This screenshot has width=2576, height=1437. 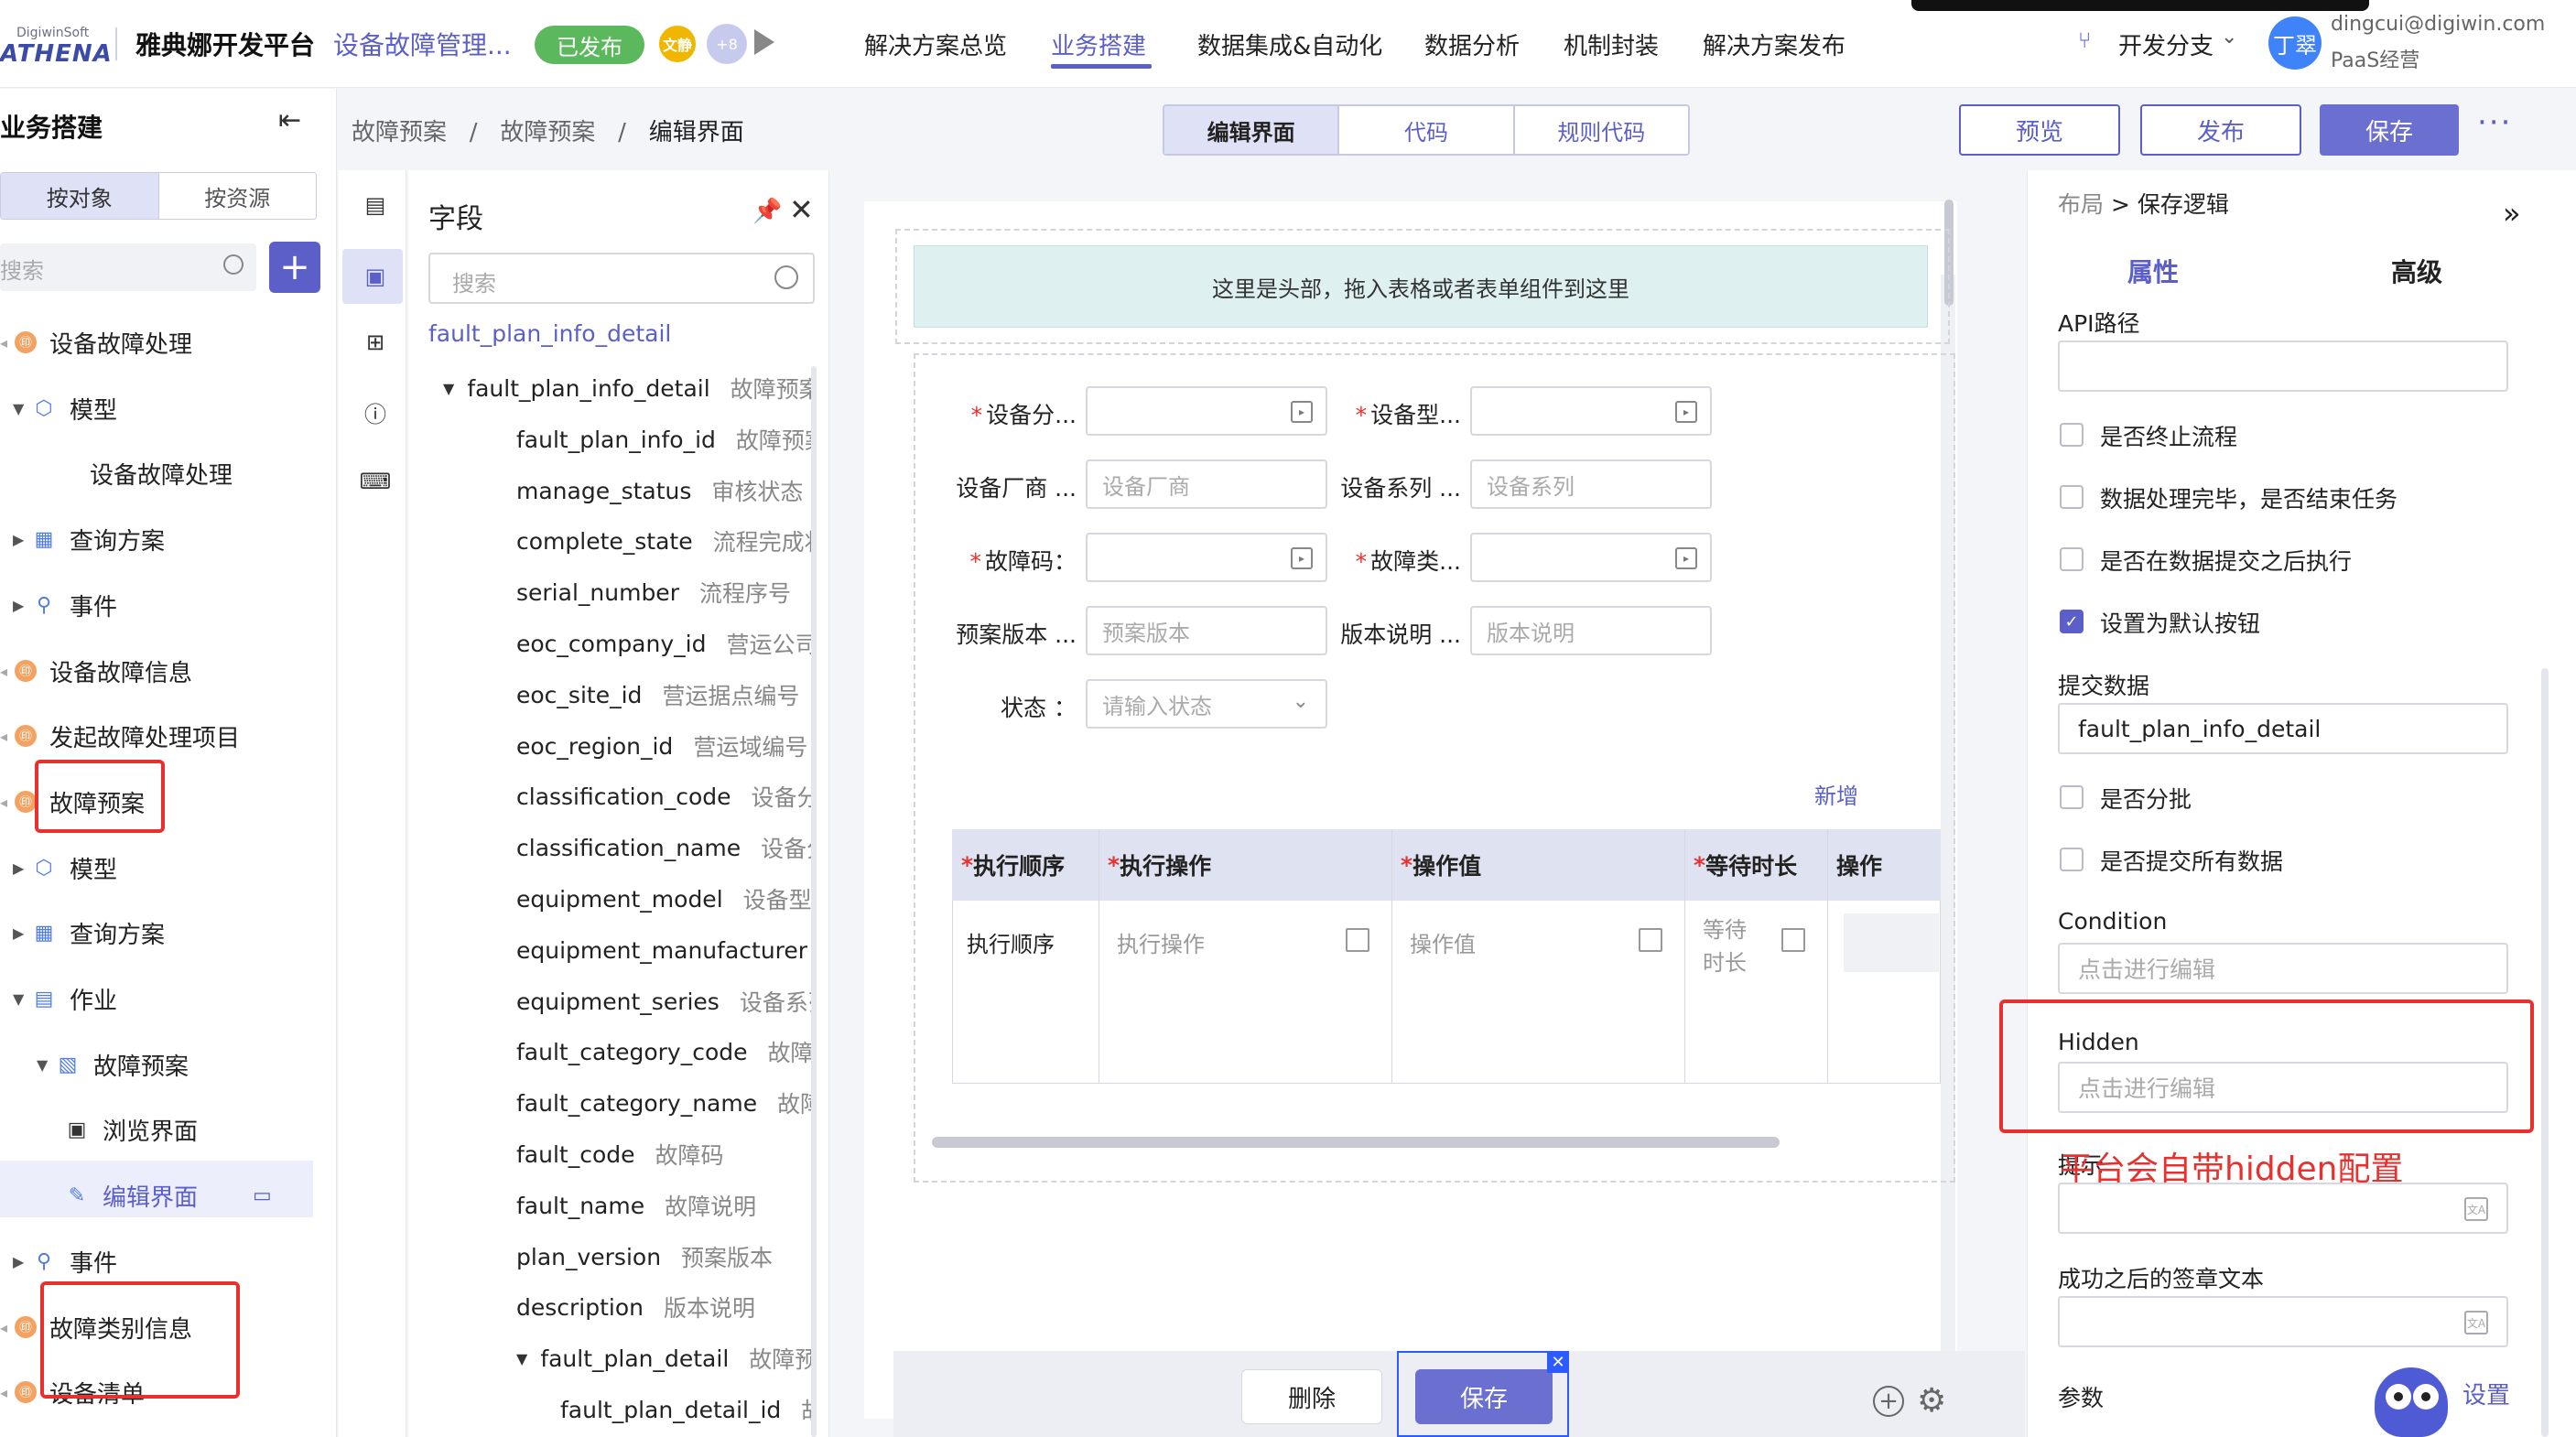 I want to click on field-item: fault_category_code 故障类别, so click(x=663, y=1051).